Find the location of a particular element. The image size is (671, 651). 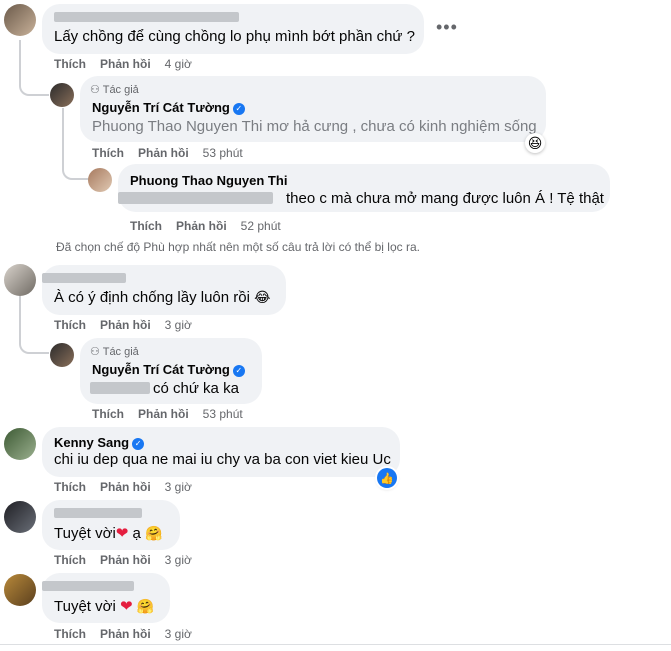

commenter-name: Phuong Thao Nguyen Thi is located at coordinates (208, 180).